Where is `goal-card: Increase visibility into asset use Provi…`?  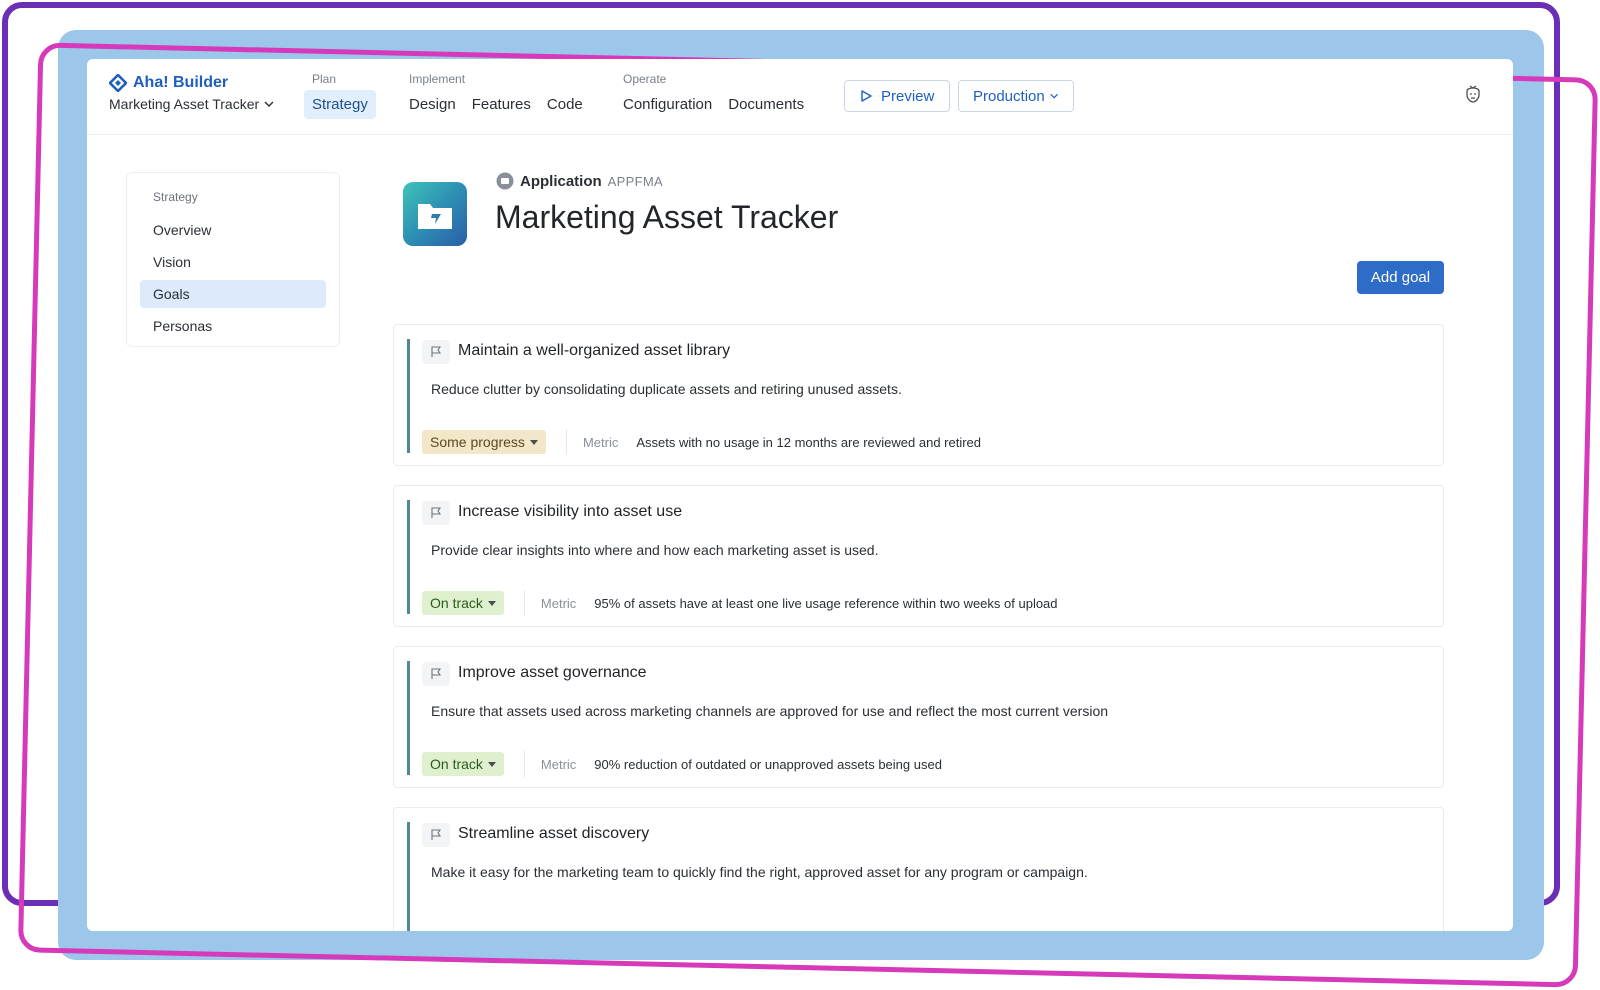 goal-card: Increase visibility into asset use Provi… is located at coordinates (918, 556).